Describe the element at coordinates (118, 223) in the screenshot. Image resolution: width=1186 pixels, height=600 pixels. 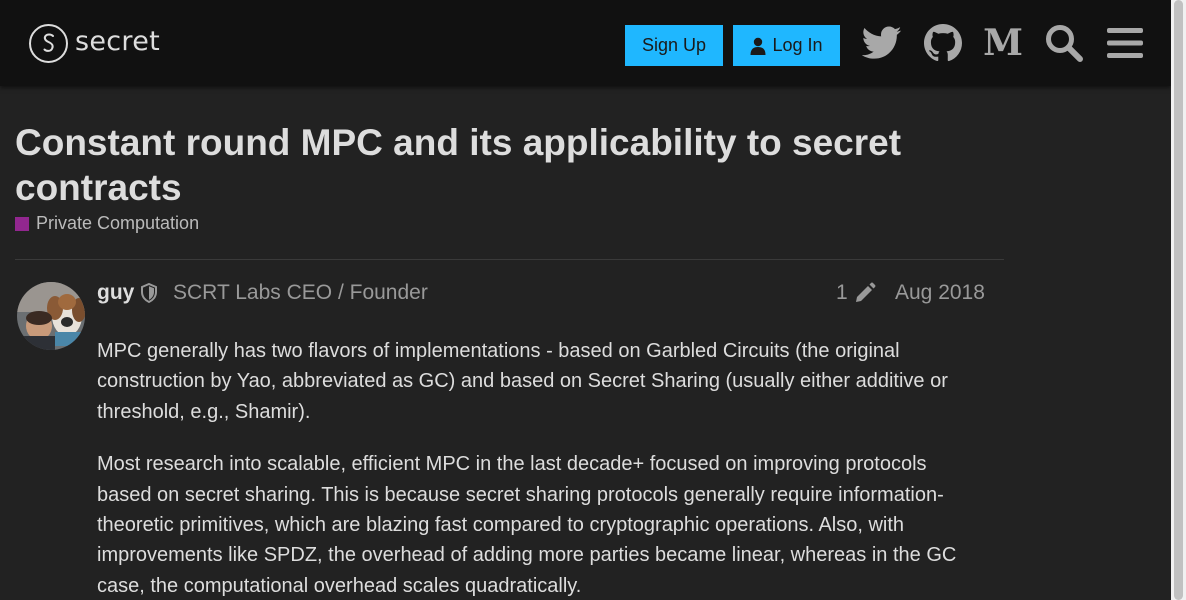
I see `category-label: Private Computation` at that location.